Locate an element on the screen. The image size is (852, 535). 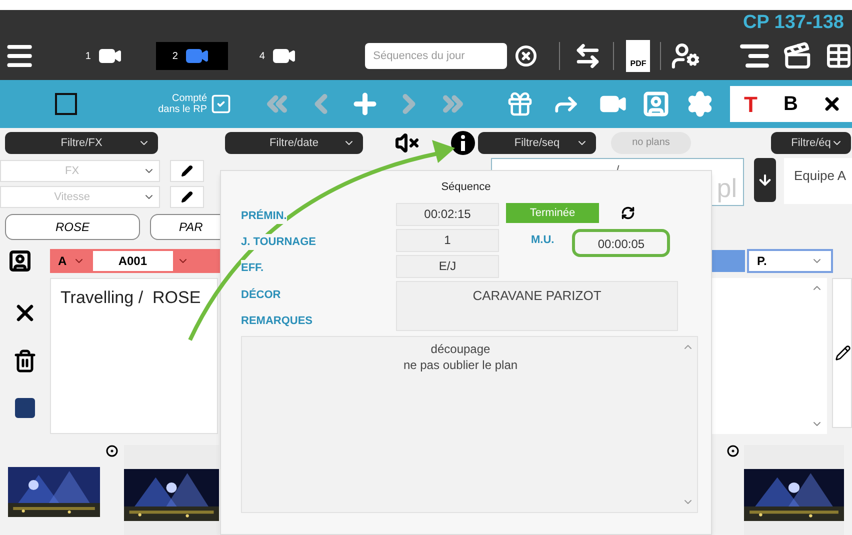
bold-button: B is located at coordinates (790, 104).